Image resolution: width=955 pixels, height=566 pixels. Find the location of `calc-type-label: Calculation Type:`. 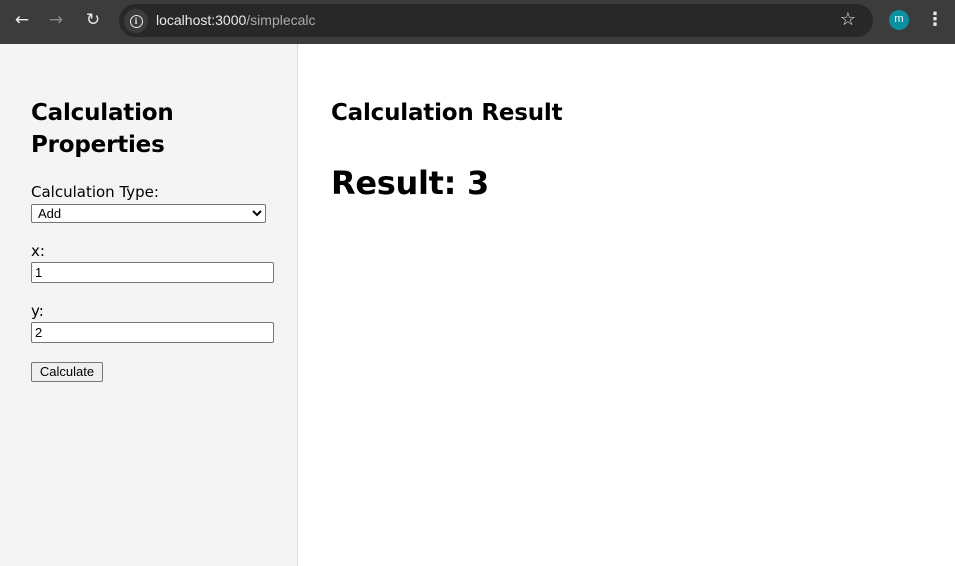

calc-type-label: Calculation Type: is located at coordinates (95, 192).